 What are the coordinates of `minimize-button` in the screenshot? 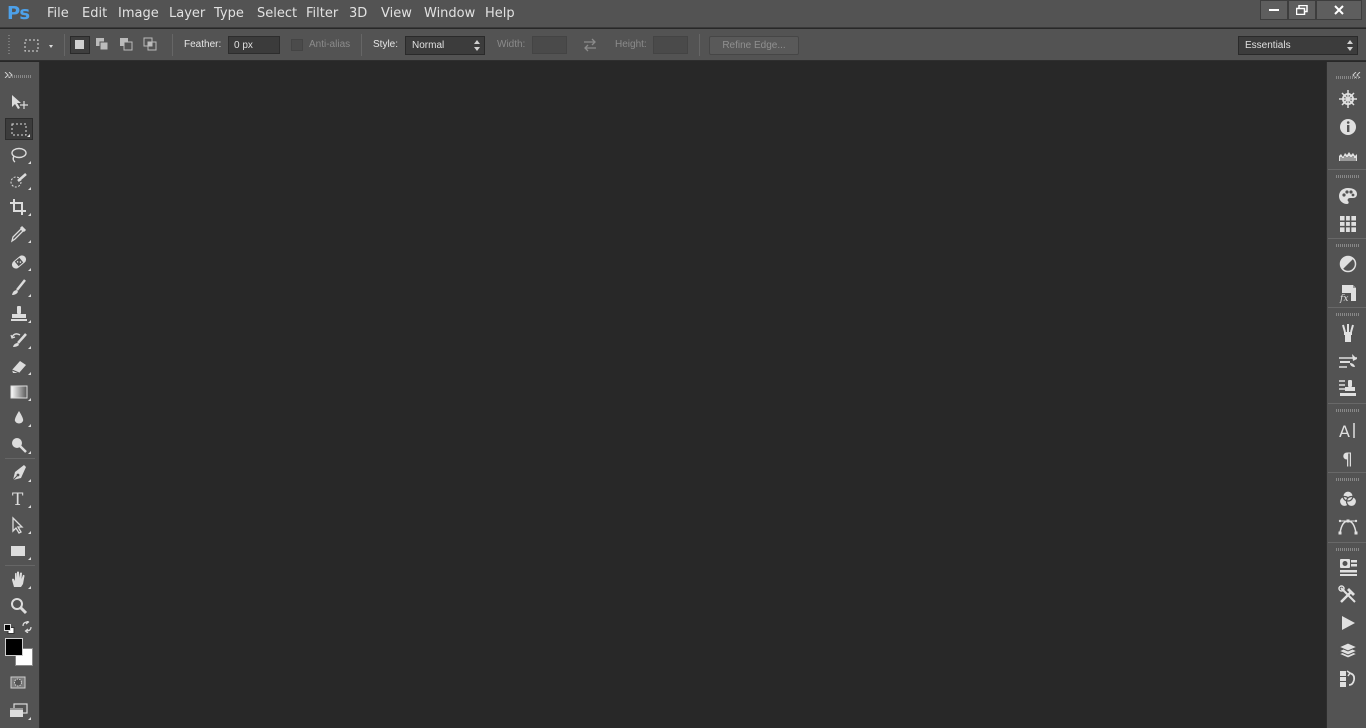 It's located at (1274, 10).